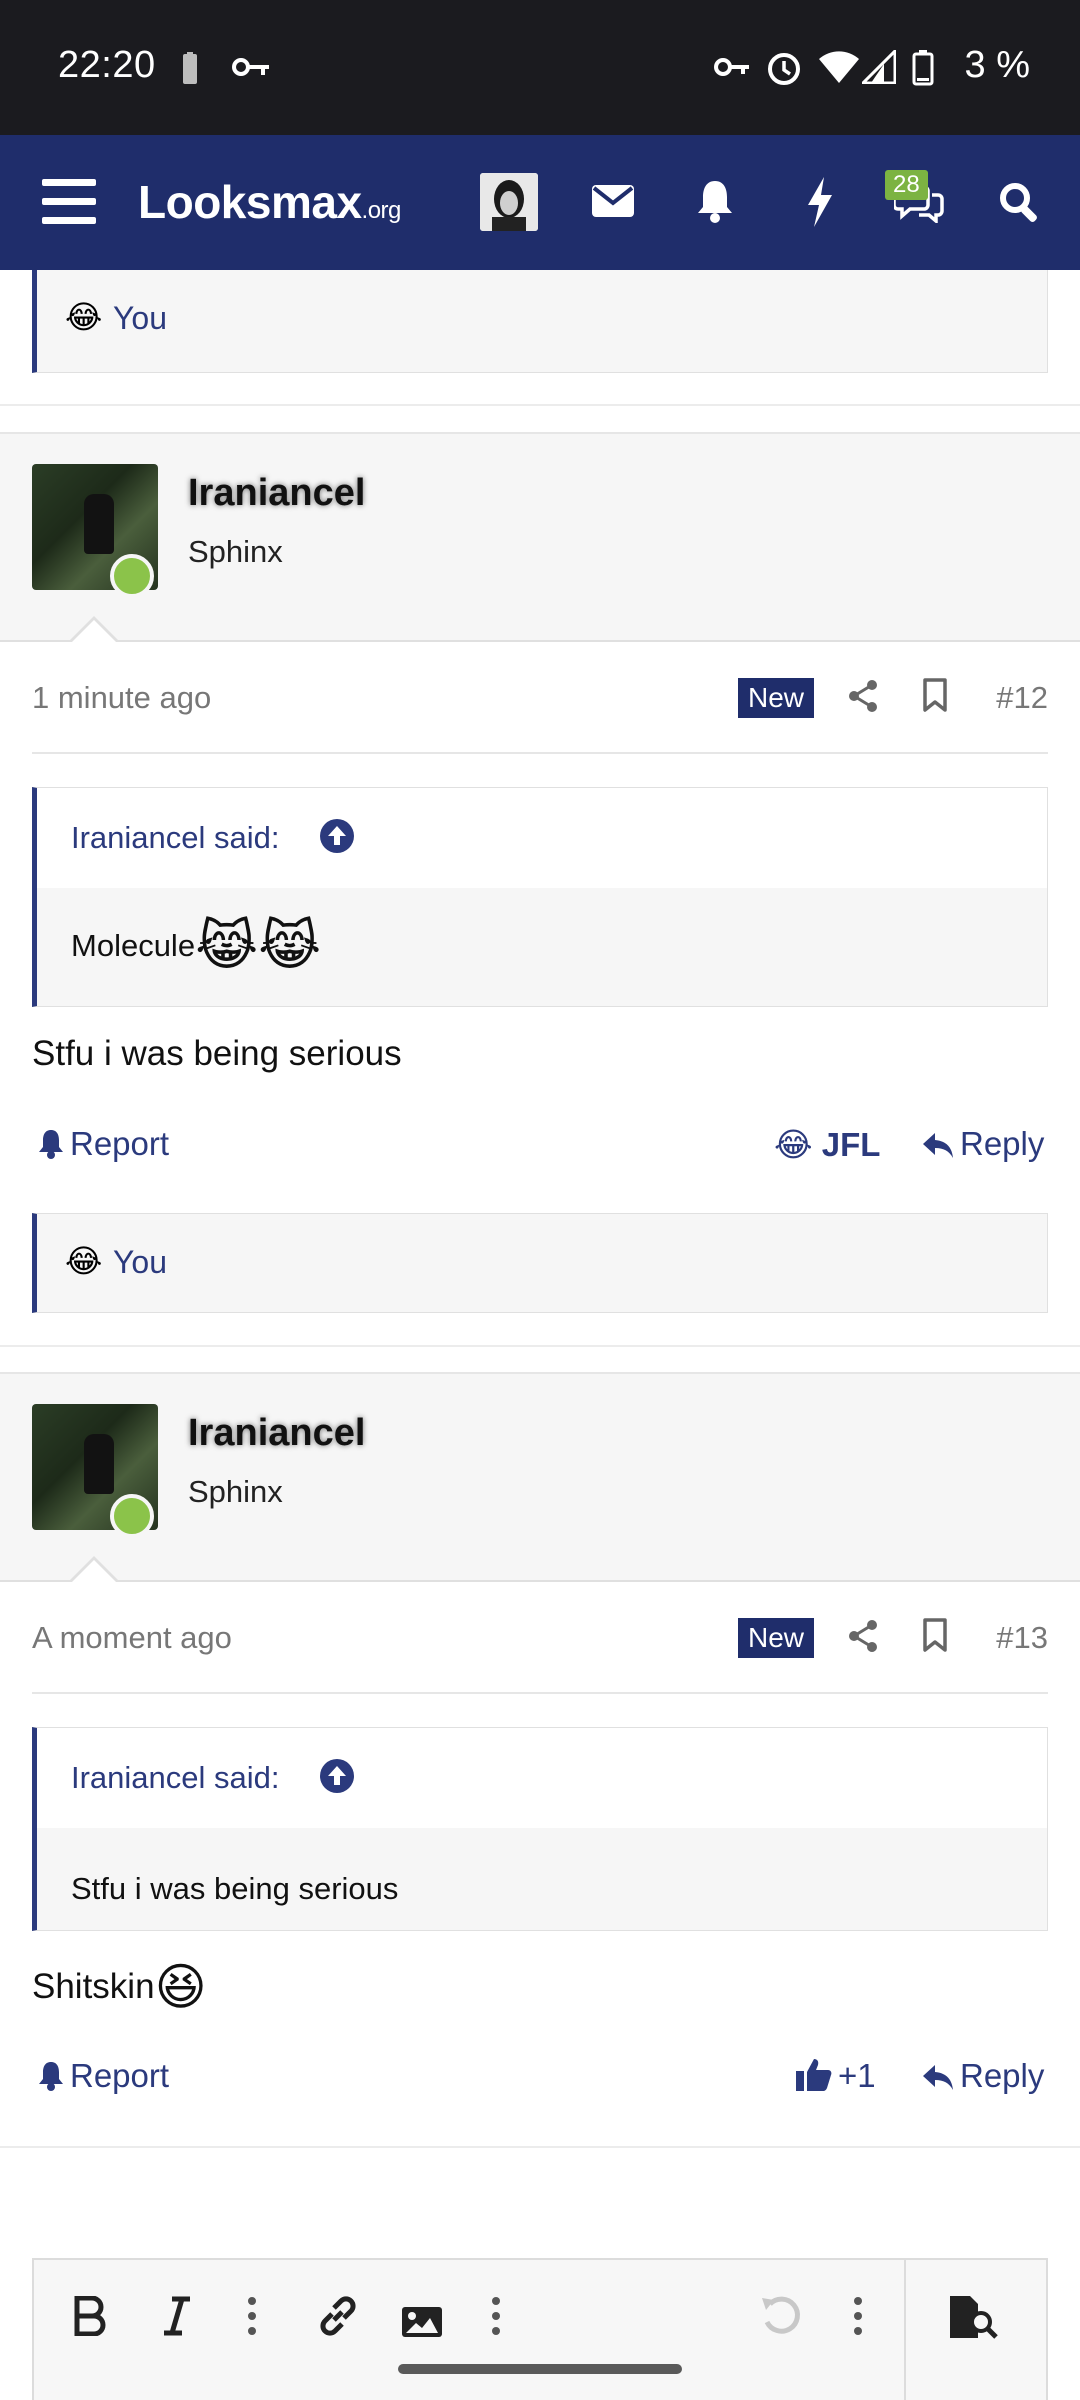  What do you see at coordinates (93, 1986) in the screenshot?
I see `post-text: Shitskin` at bounding box center [93, 1986].